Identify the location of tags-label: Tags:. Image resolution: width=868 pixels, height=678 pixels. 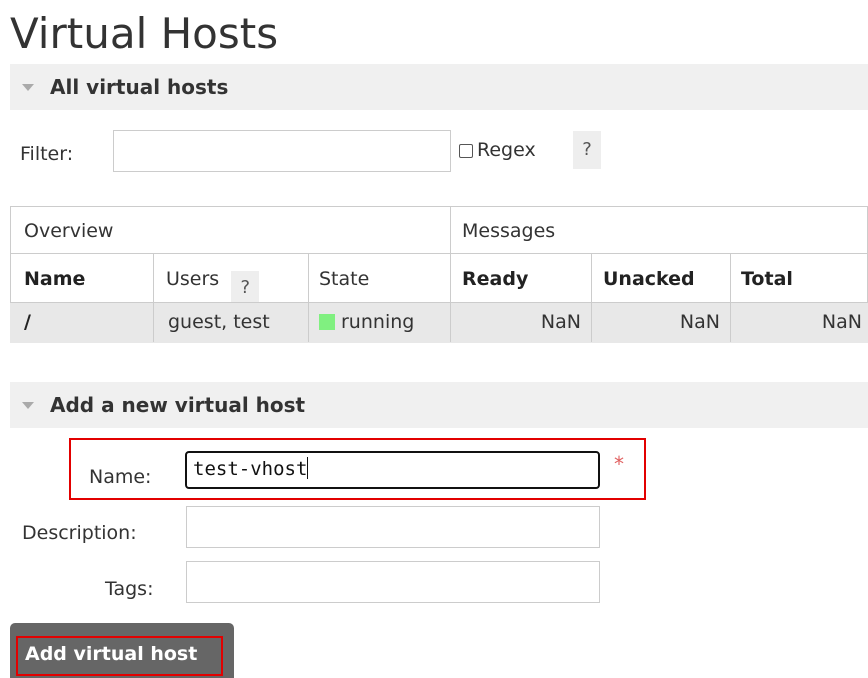
(129, 589).